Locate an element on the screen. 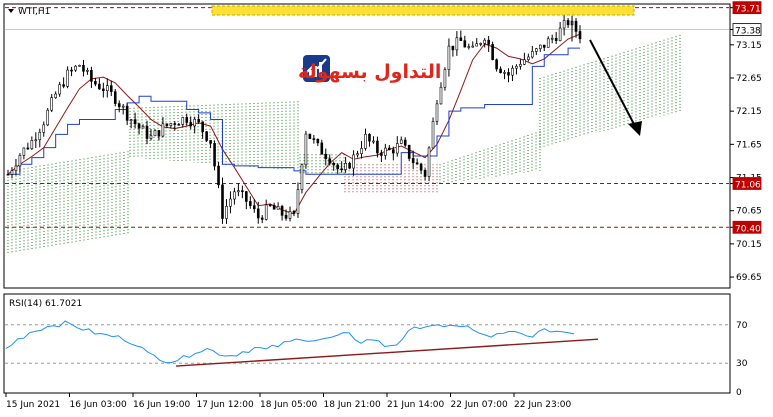  time-tick-label: 21 Jun 14:00 is located at coordinates (415, 405).